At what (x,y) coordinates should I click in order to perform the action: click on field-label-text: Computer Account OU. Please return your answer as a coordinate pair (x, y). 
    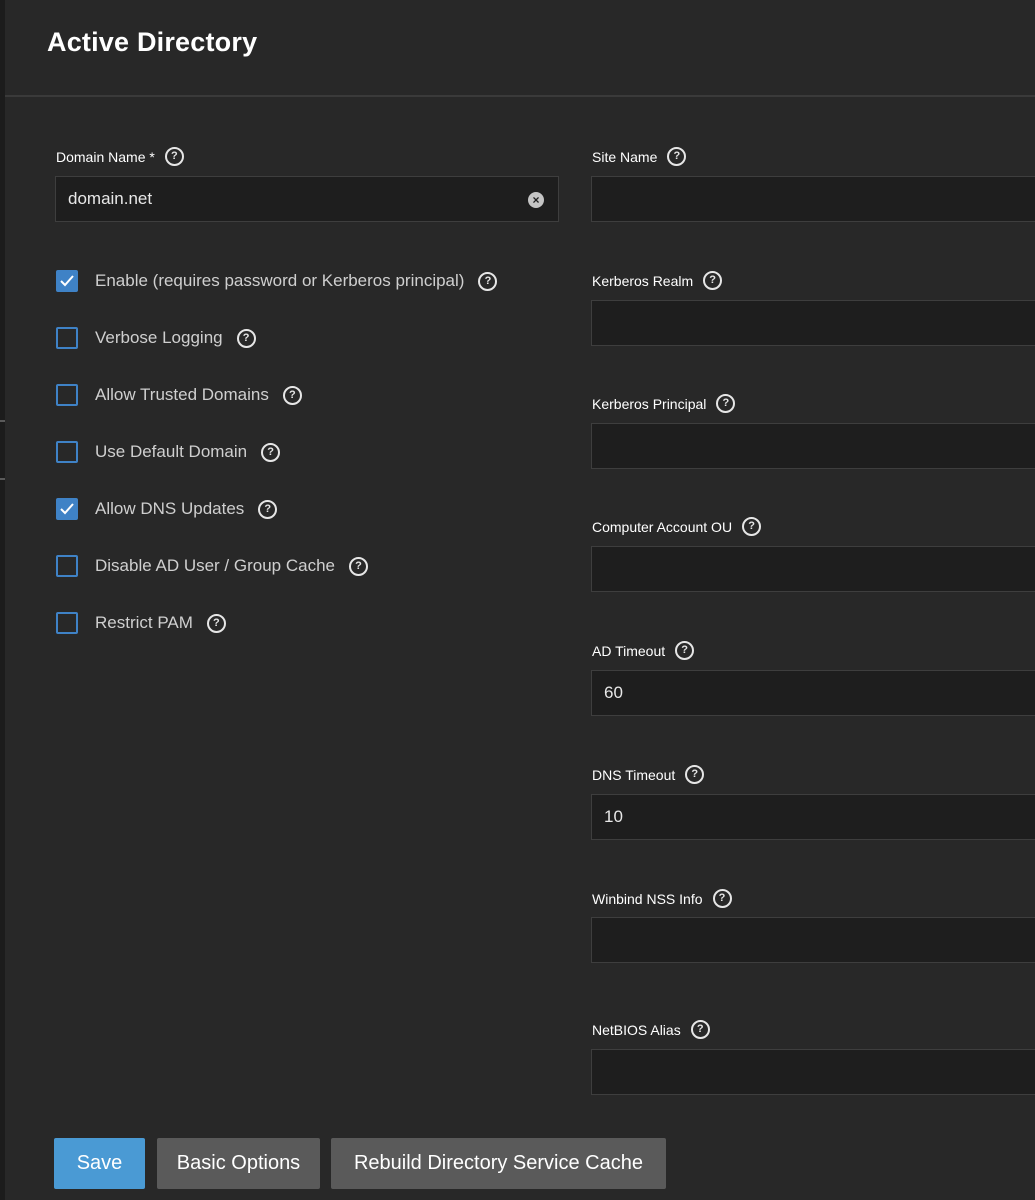
    Looking at the image, I should click on (662, 526).